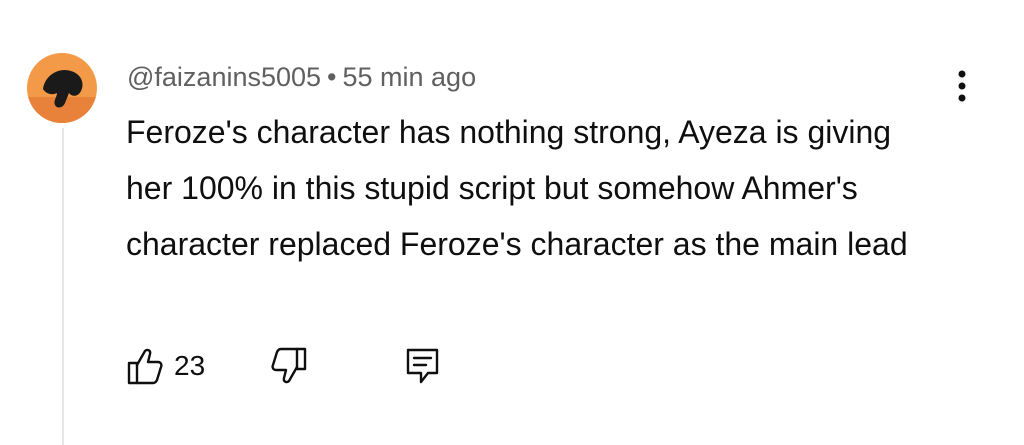  I want to click on comment-time: 55 min ago, so click(409, 77).